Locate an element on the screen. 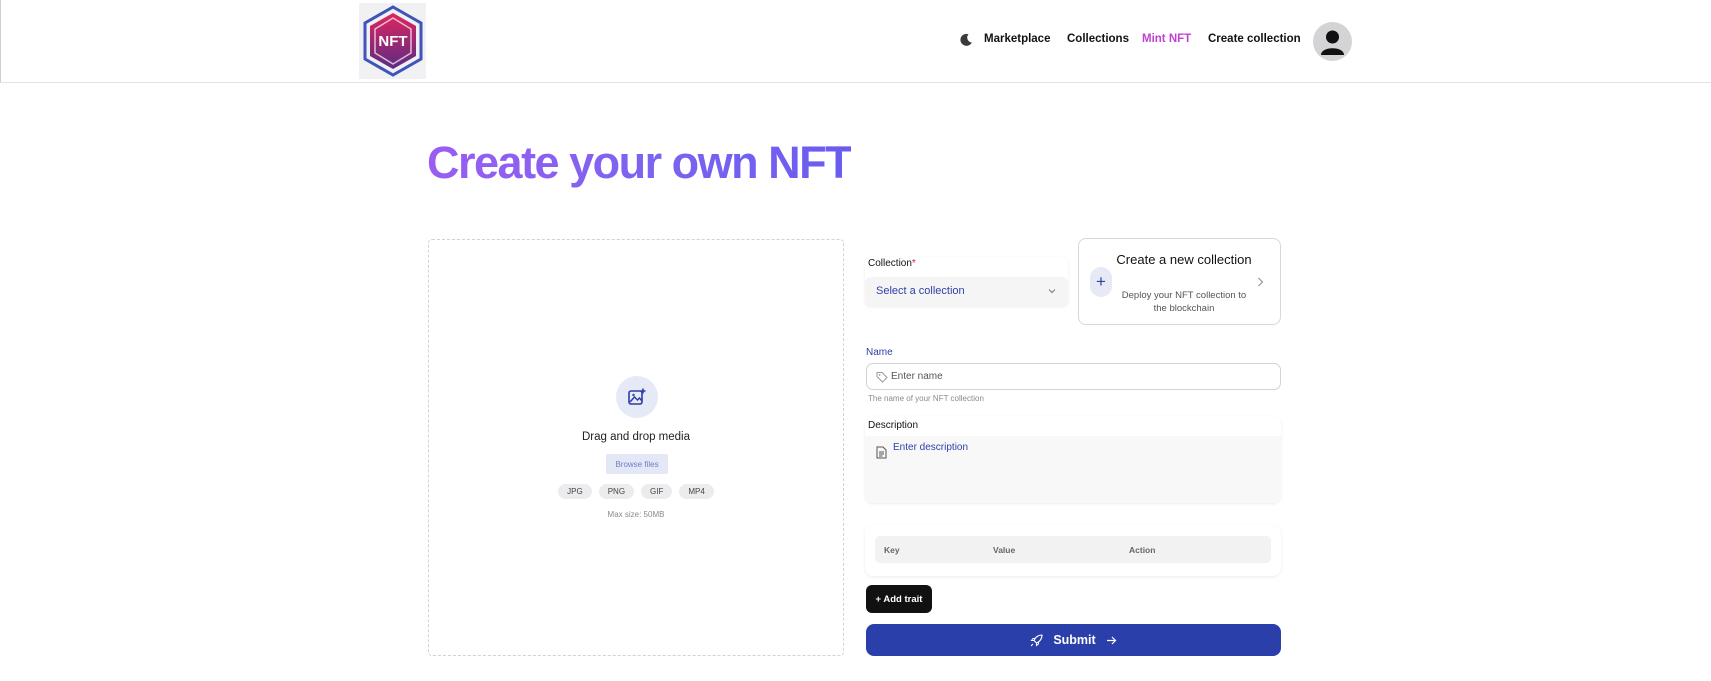 The height and width of the screenshot is (681, 1711). description-placeholder: Enter description is located at coordinates (931, 447).